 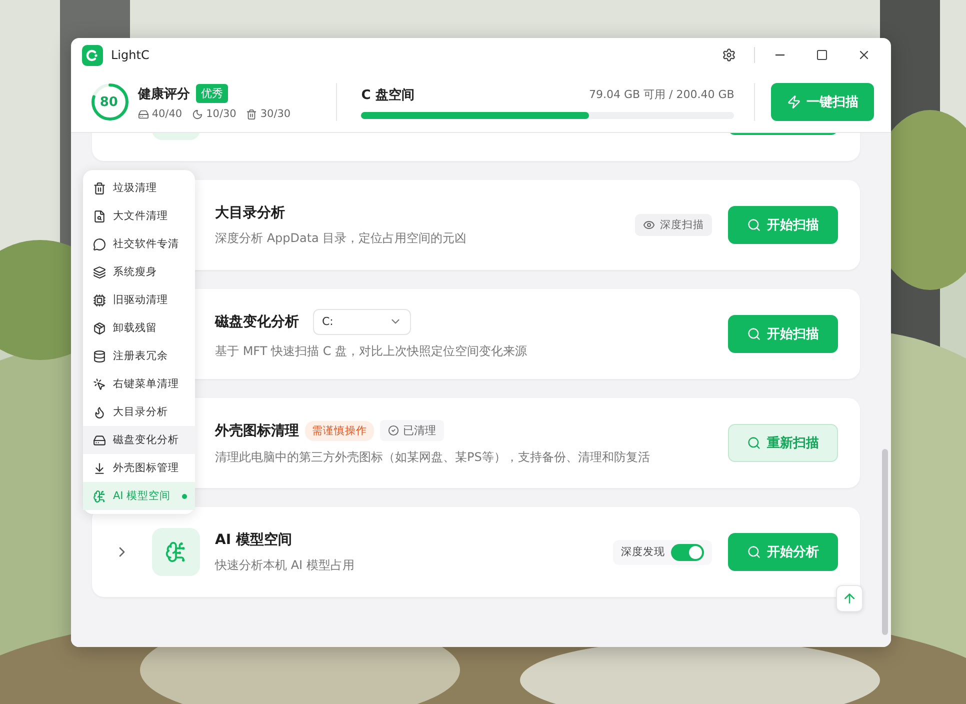 I want to click on card-title: AI 模型空间, so click(x=253, y=539).